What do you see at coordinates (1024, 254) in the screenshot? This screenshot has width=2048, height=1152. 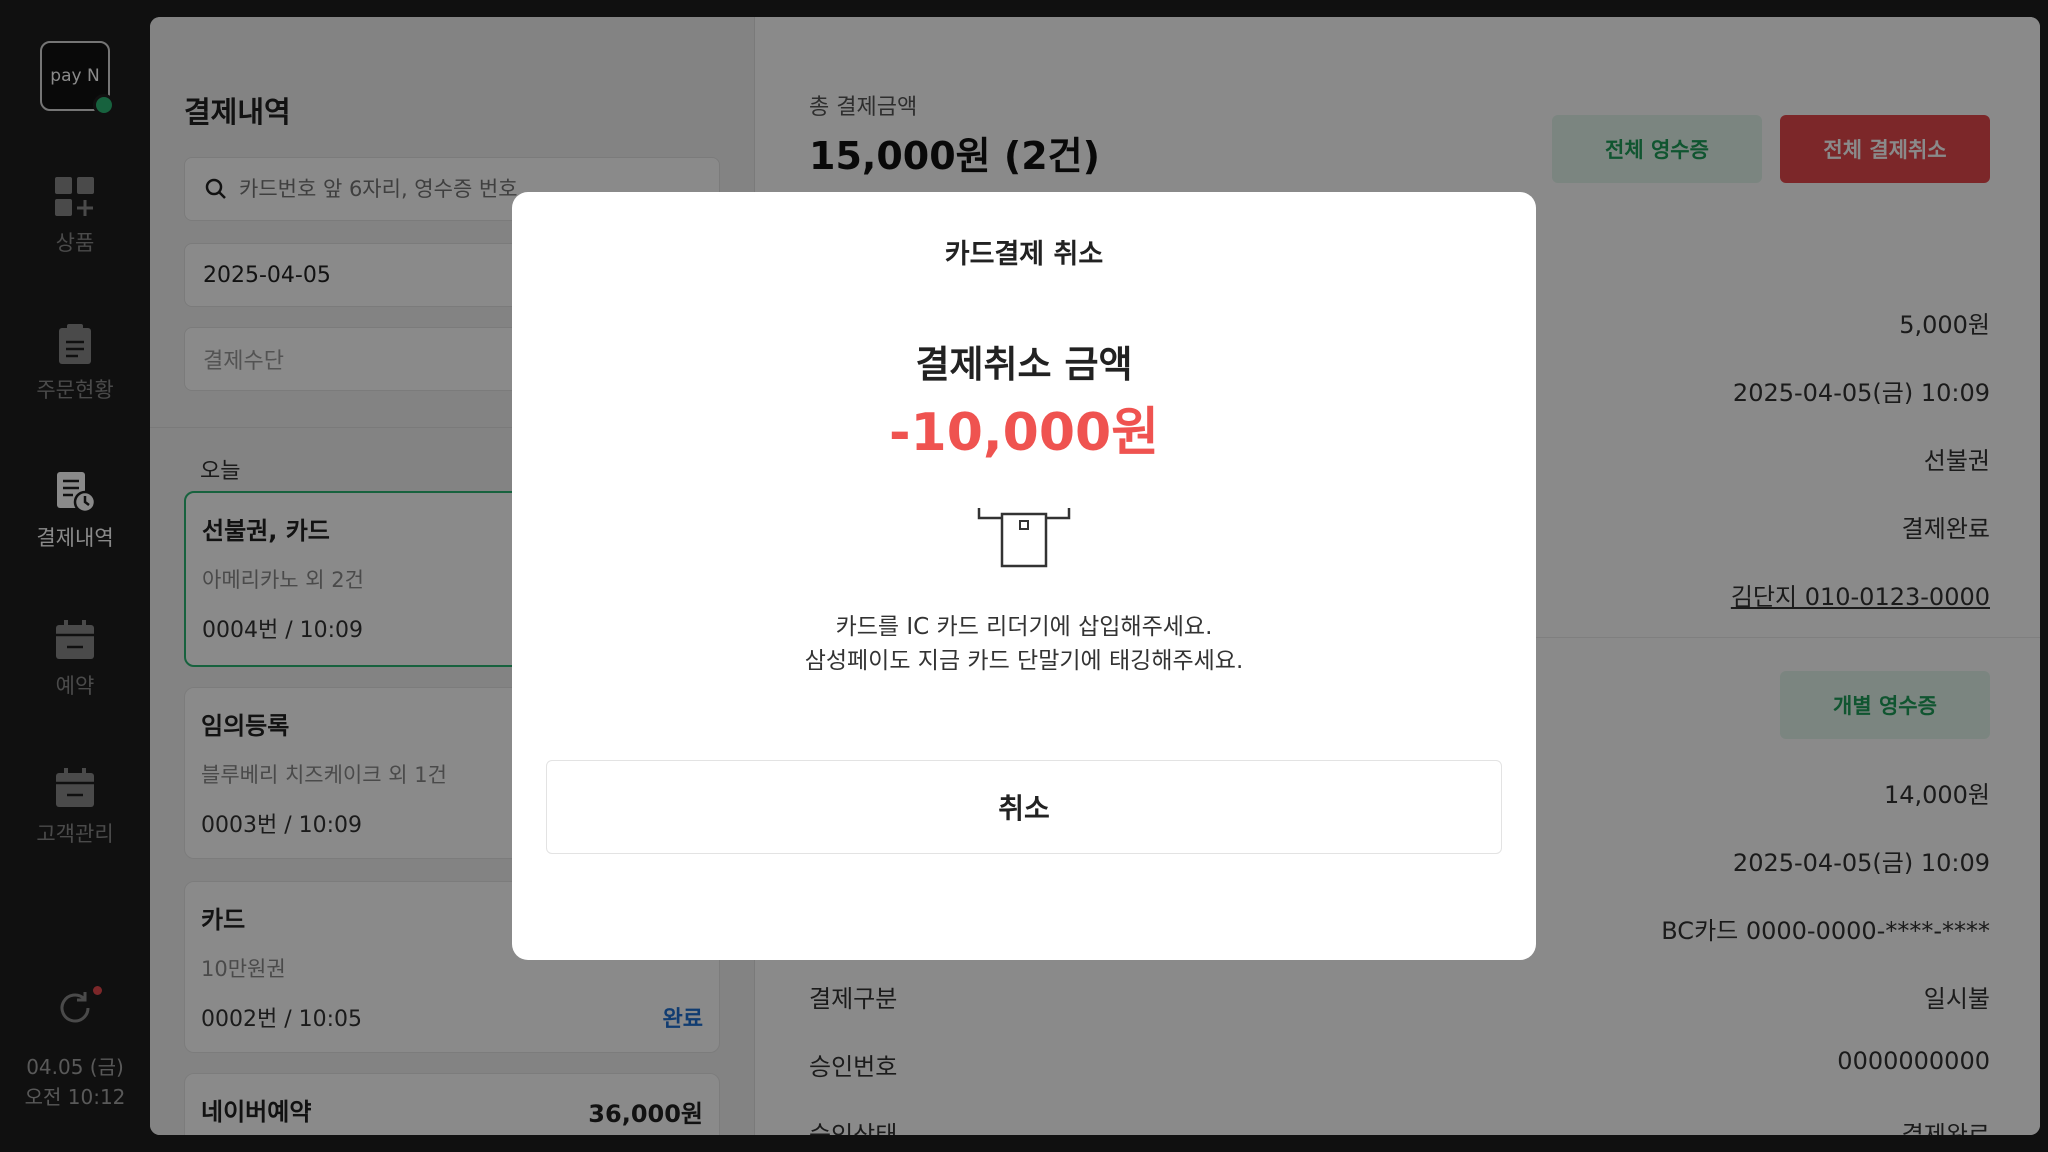 I see `modal-title: 카드결제 취소` at bounding box center [1024, 254].